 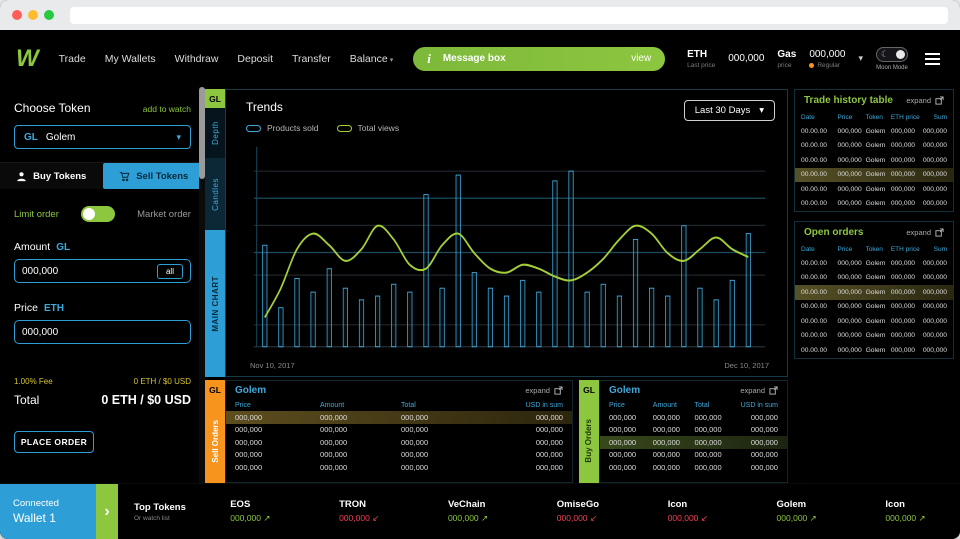 I want to click on tab-candles: Candles, so click(x=215, y=194).